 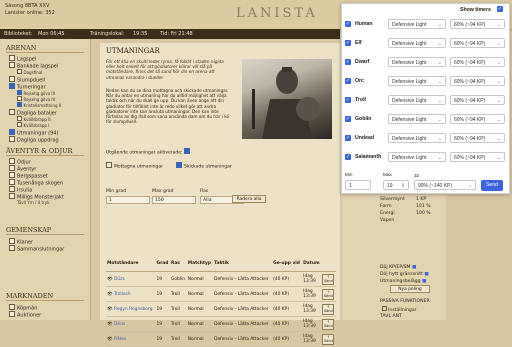 I want to click on col-datum: Datum, so click(x=312, y=263).